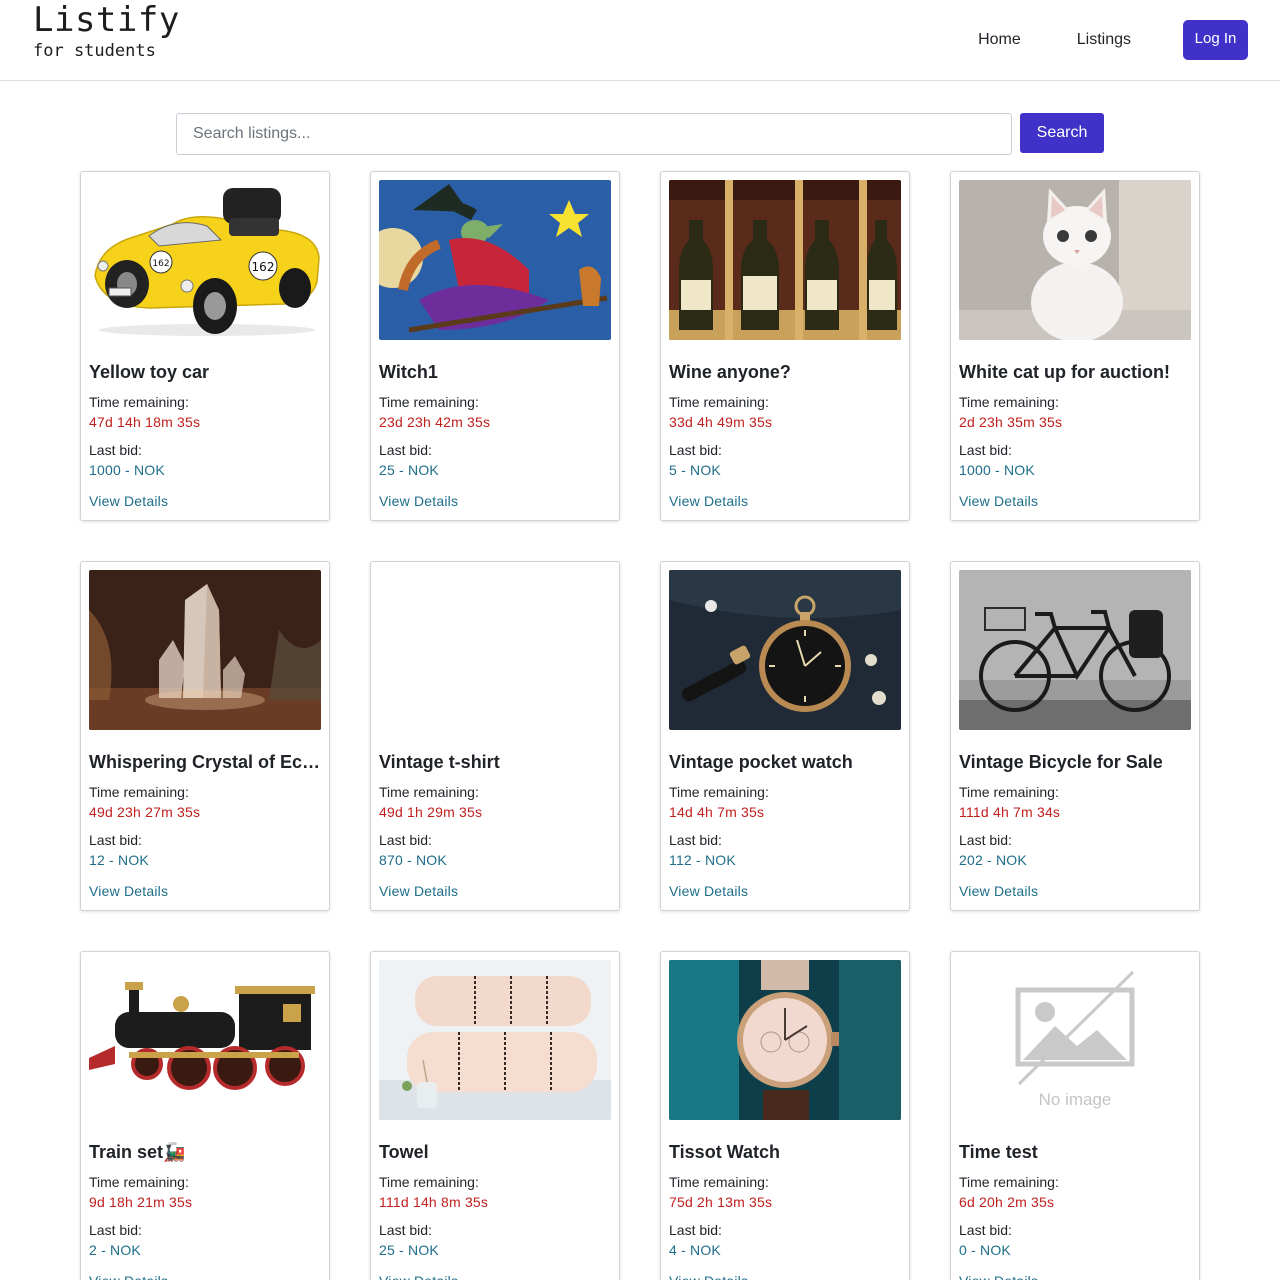 The image size is (1280, 1280). I want to click on last-bid-value: 2 - NOK, so click(115, 1250).